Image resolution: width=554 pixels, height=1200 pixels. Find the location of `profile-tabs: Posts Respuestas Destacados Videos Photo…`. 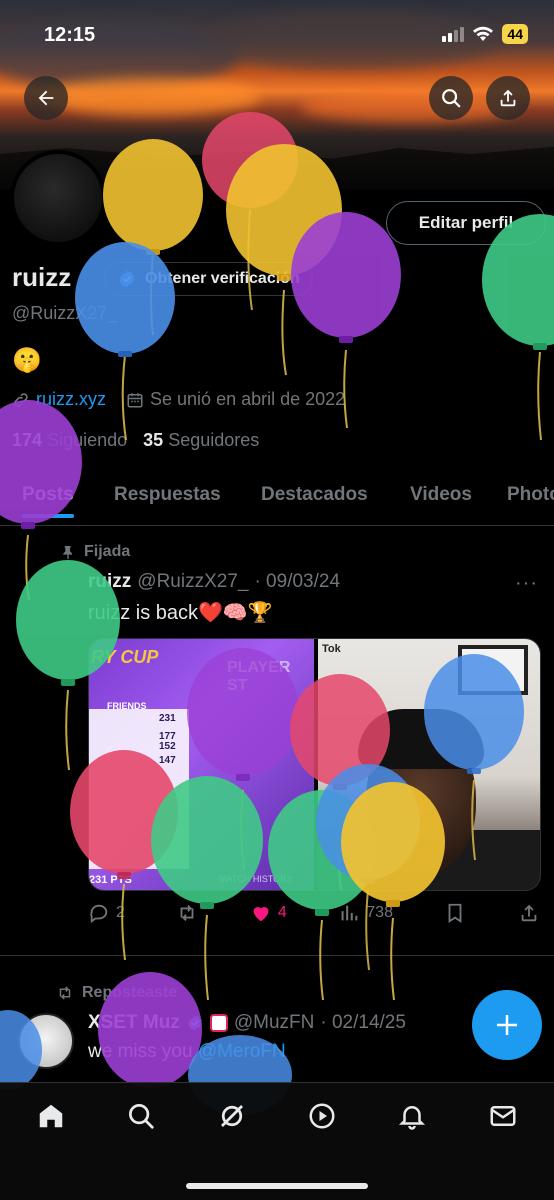

profile-tabs: Posts Respuestas Destacados Videos Photo… is located at coordinates (277, 498).